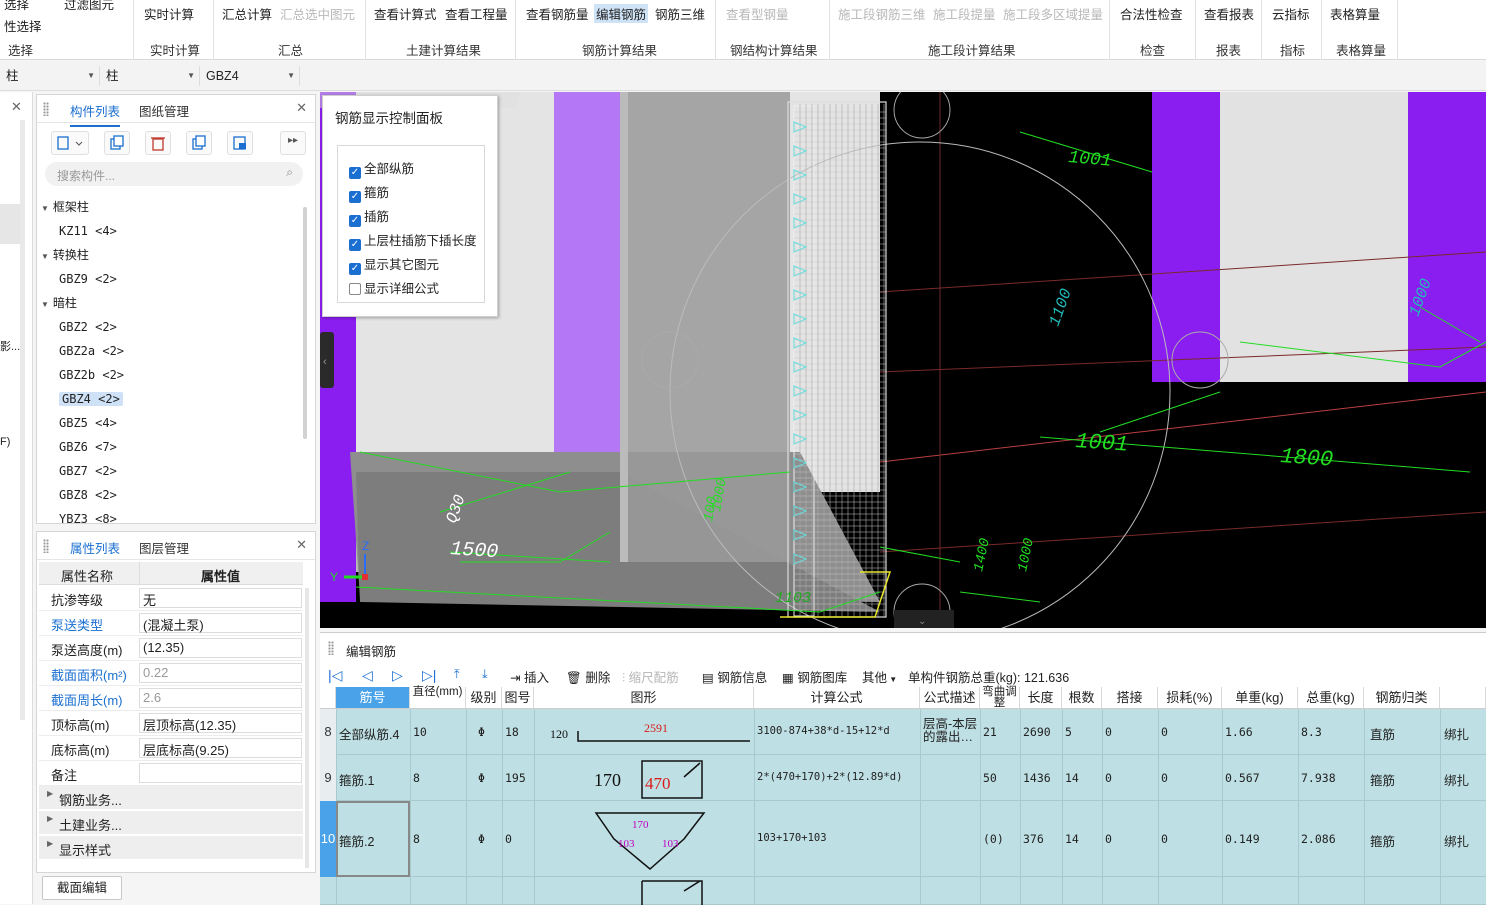  Describe the element at coordinates (65, 255) in the screenshot. I see `tree-group: ▼ 转换柱` at that location.